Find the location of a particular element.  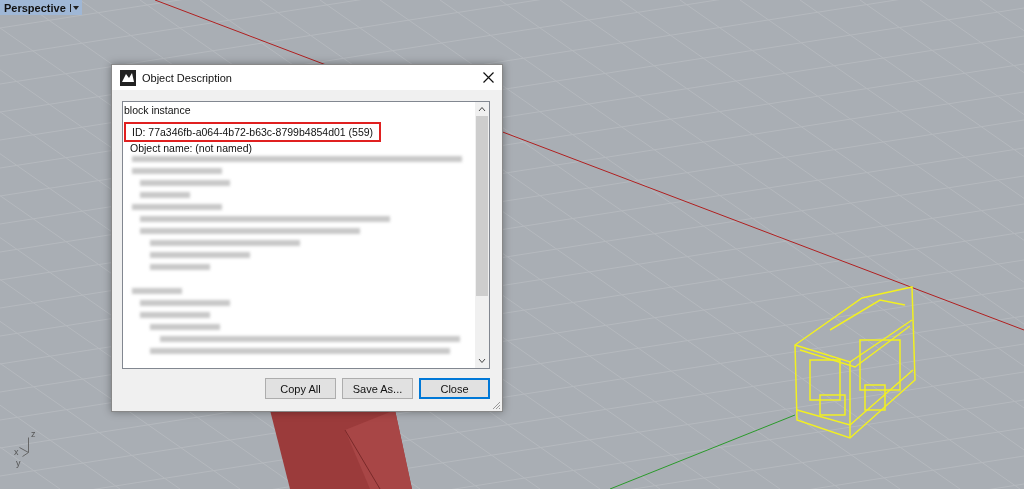

viewport-title-tab: Perspective is located at coordinates (41, 7).